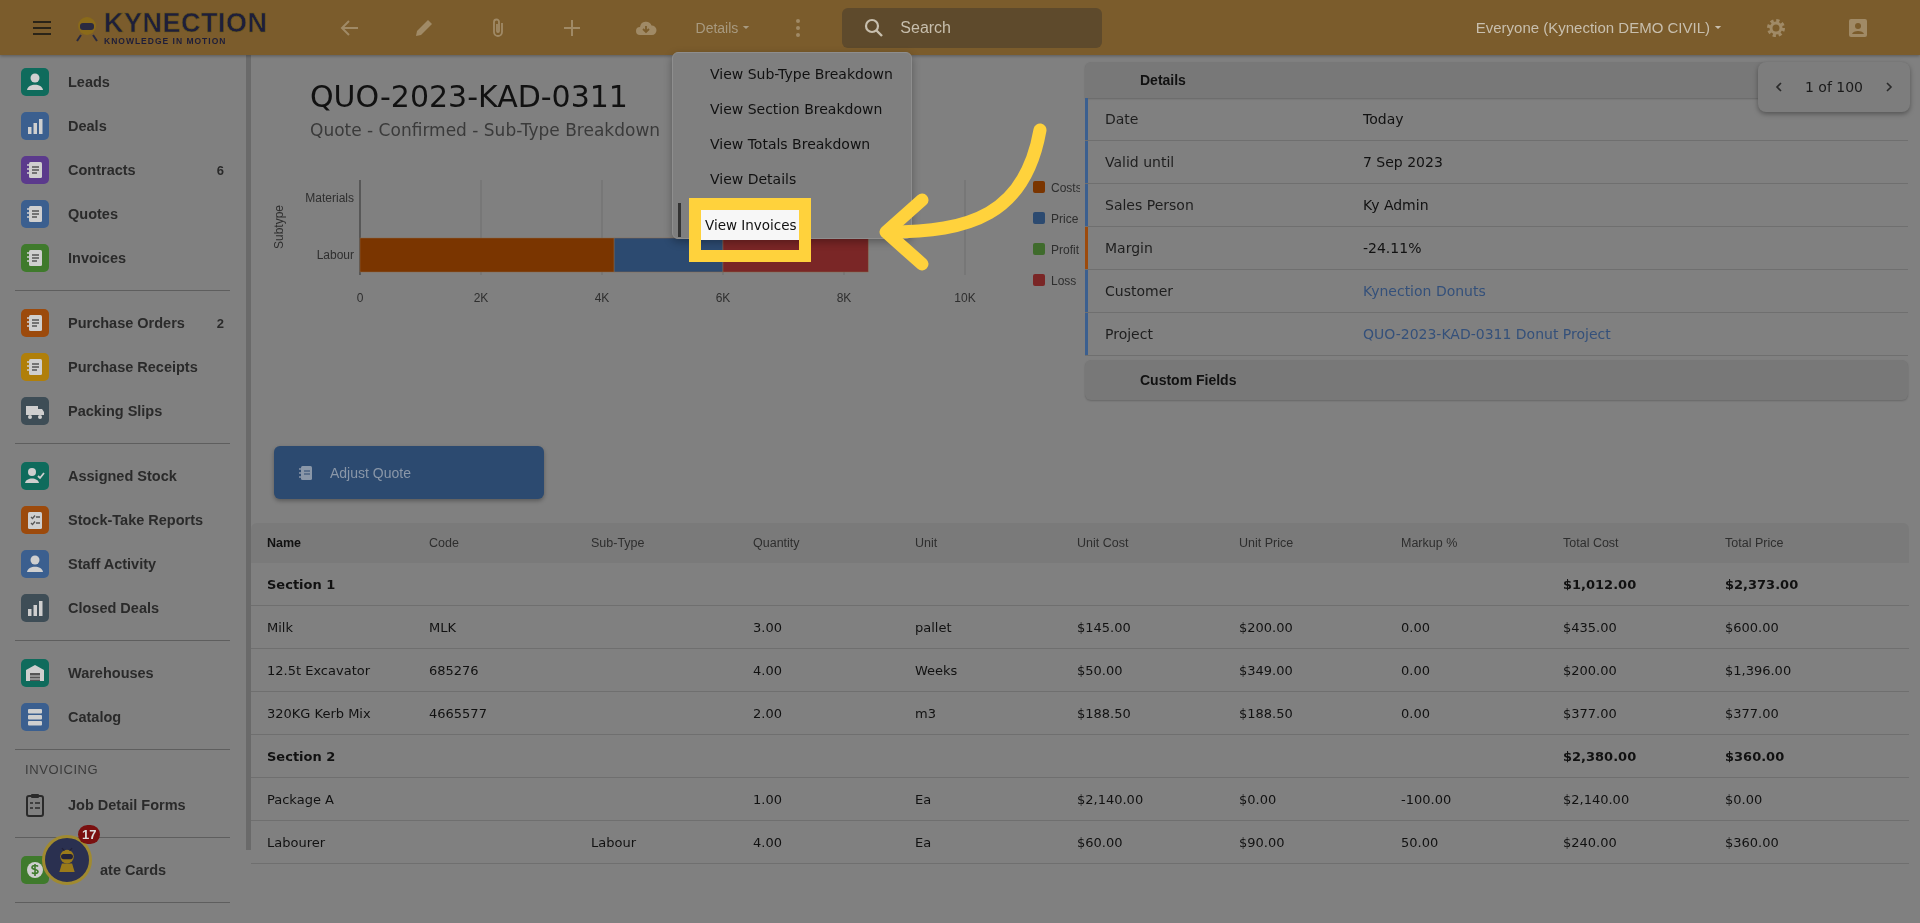 This screenshot has height=923, width=1920. Describe the element at coordinates (114, 608) in the screenshot. I see `sidebar-label: Closed Deals` at that location.